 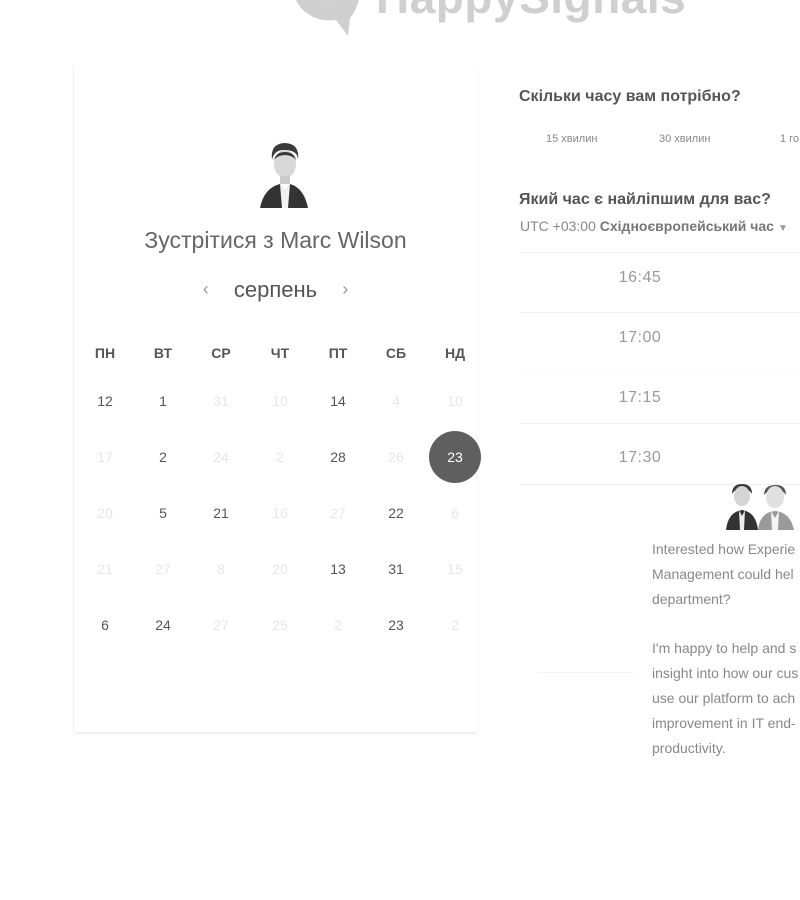 What do you see at coordinates (396, 513) in the screenshot?
I see `calendar-day: 22` at bounding box center [396, 513].